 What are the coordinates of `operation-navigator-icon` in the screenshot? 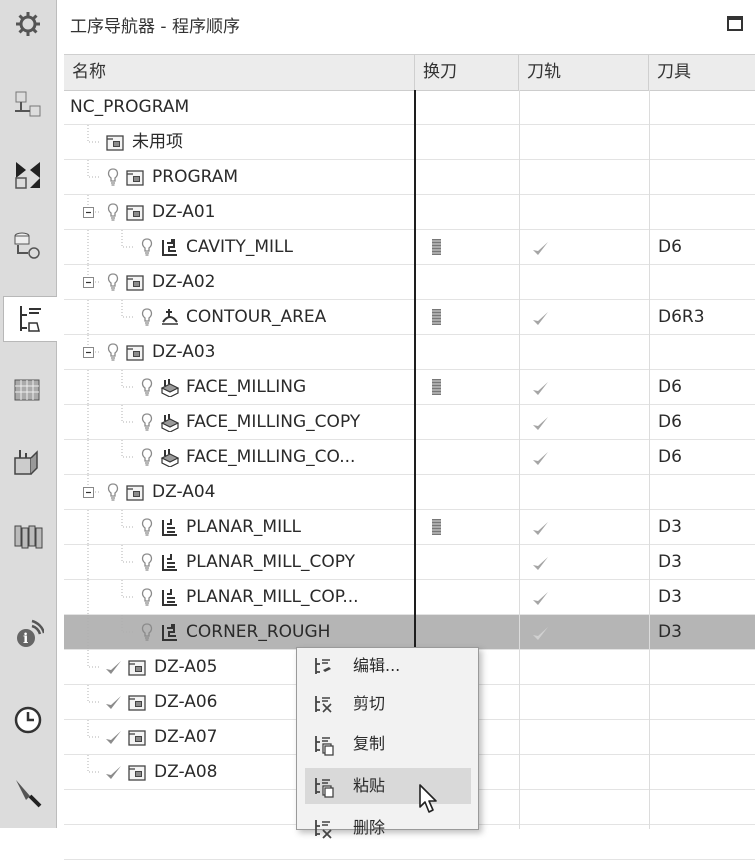 It's located at (30, 319).